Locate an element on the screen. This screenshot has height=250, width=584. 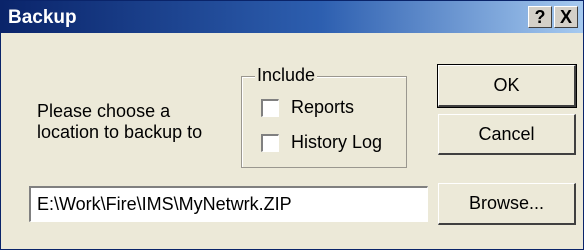
reports-label: Reports is located at coordinates (322, 107).